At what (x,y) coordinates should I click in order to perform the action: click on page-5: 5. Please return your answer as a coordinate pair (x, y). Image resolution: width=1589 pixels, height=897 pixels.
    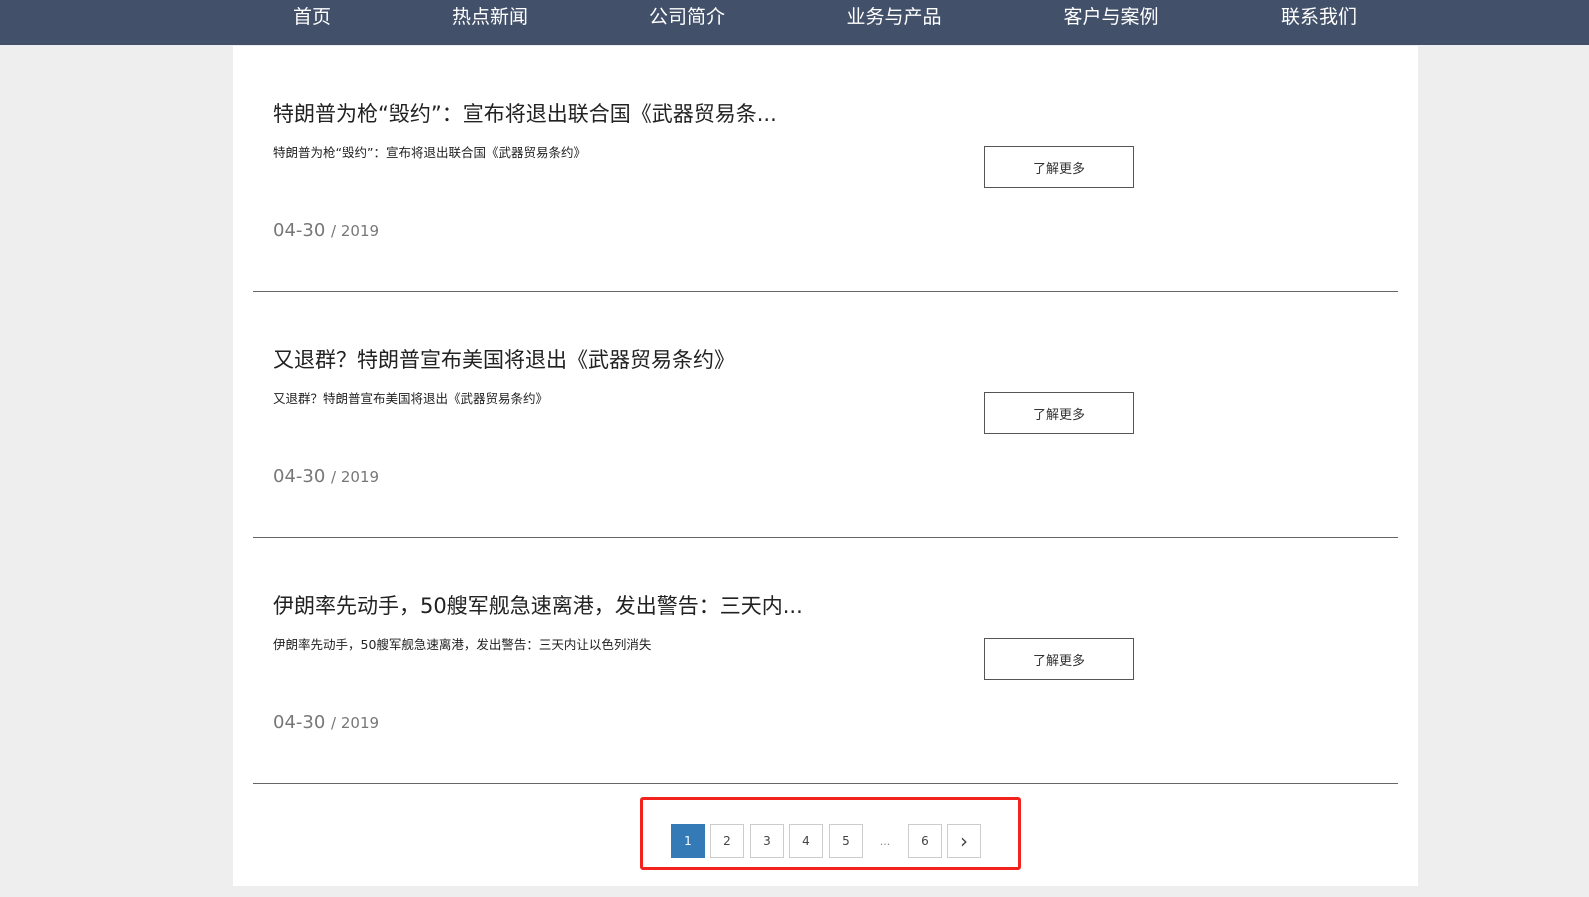
    Looking at the image, I should click on (846, 841).